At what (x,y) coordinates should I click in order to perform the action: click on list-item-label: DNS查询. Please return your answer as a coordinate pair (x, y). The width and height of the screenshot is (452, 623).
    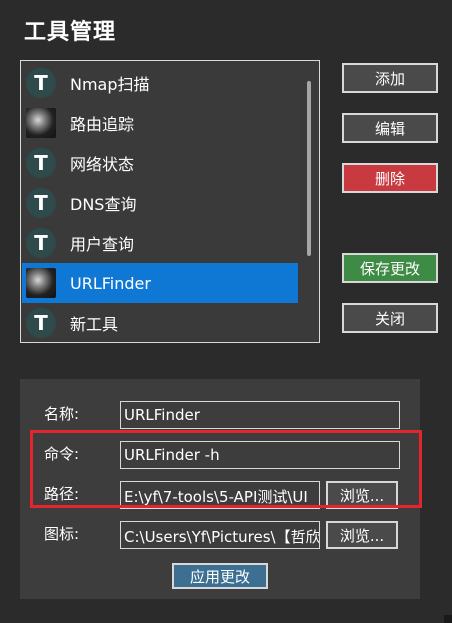
    Looking at the image, I should click on (103, 204).